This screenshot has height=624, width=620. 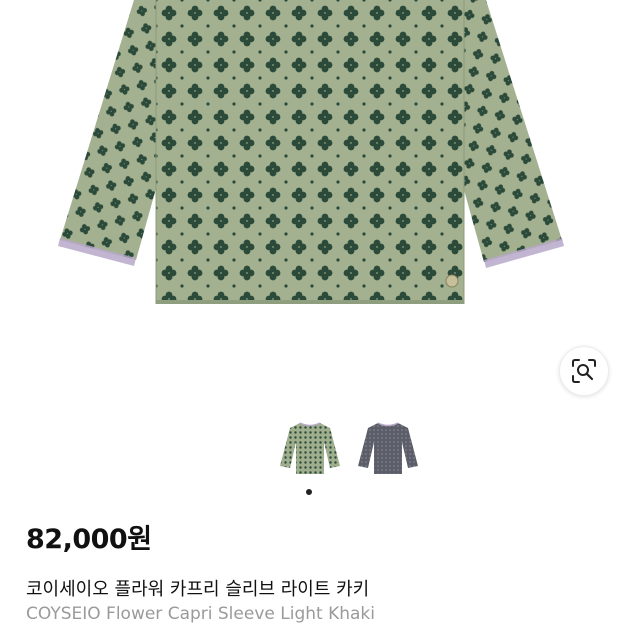 I want to click on thumbnail-light-khaki, so click(x=310, y=448).